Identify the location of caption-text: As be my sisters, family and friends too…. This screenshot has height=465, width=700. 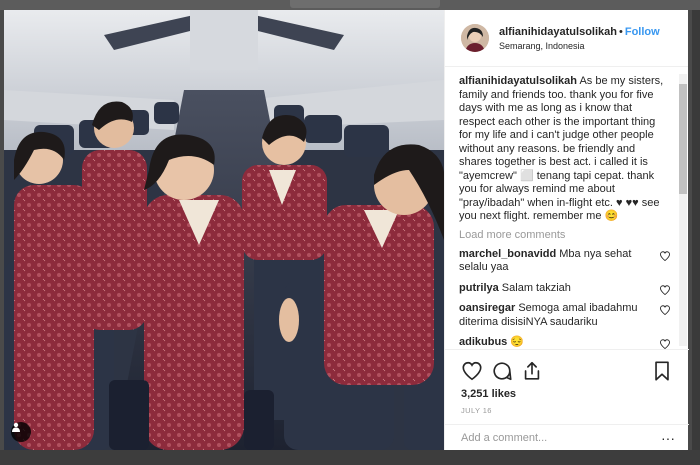
(561, 148).